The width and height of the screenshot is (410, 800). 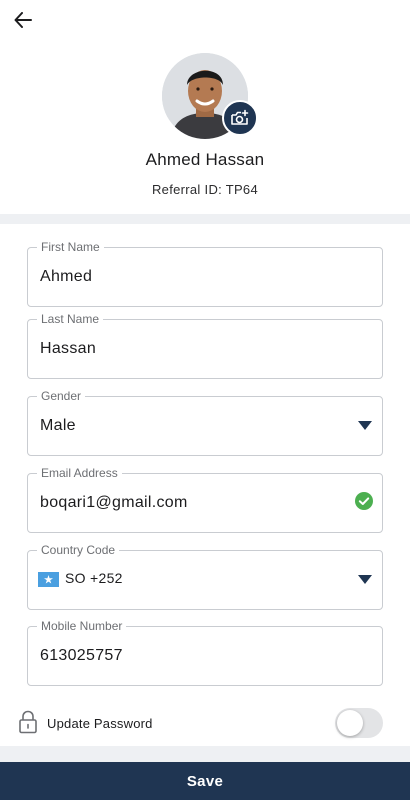 What do you see at coordinates (81, 655) in the screenshot?
I see `mobile-number-value: 613025757` at bounding box center [81, 655].